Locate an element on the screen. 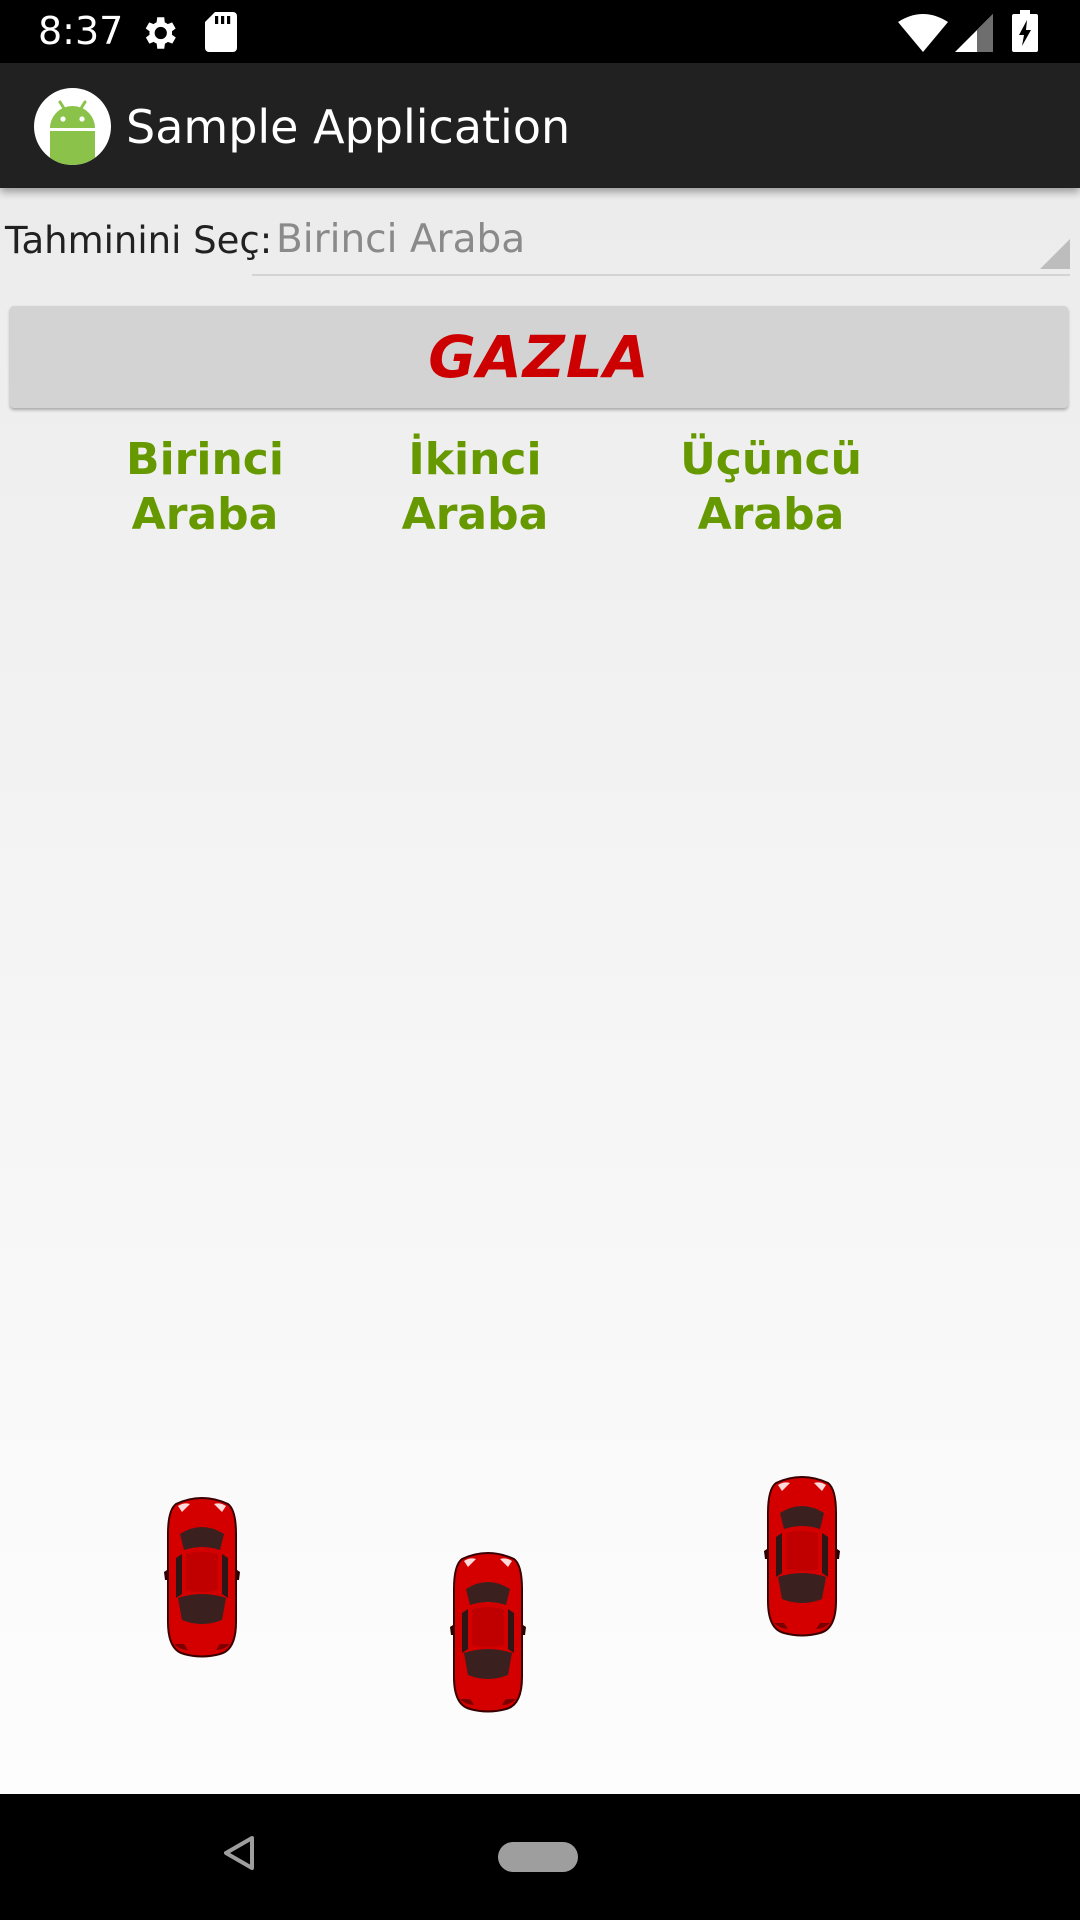 This screenshot has width=1080, height=1920. car-label-line: İkinci is located at coordinates (475, 459).